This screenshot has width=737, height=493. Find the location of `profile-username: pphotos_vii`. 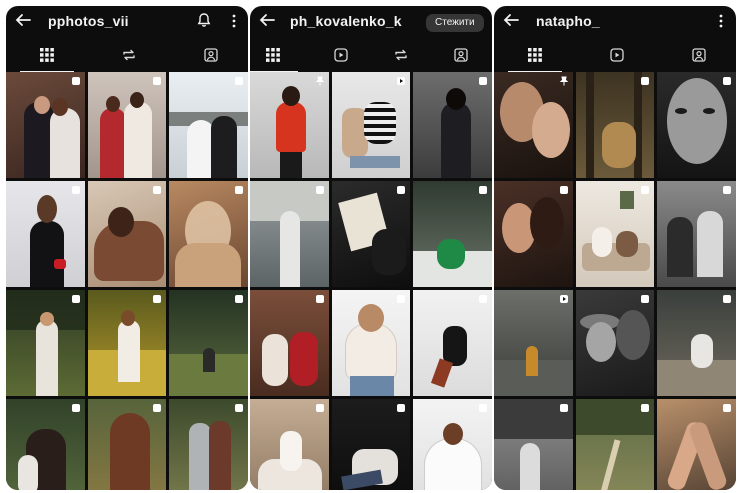

profile-username: pphotos_vii is located at coordinates (88, 21).